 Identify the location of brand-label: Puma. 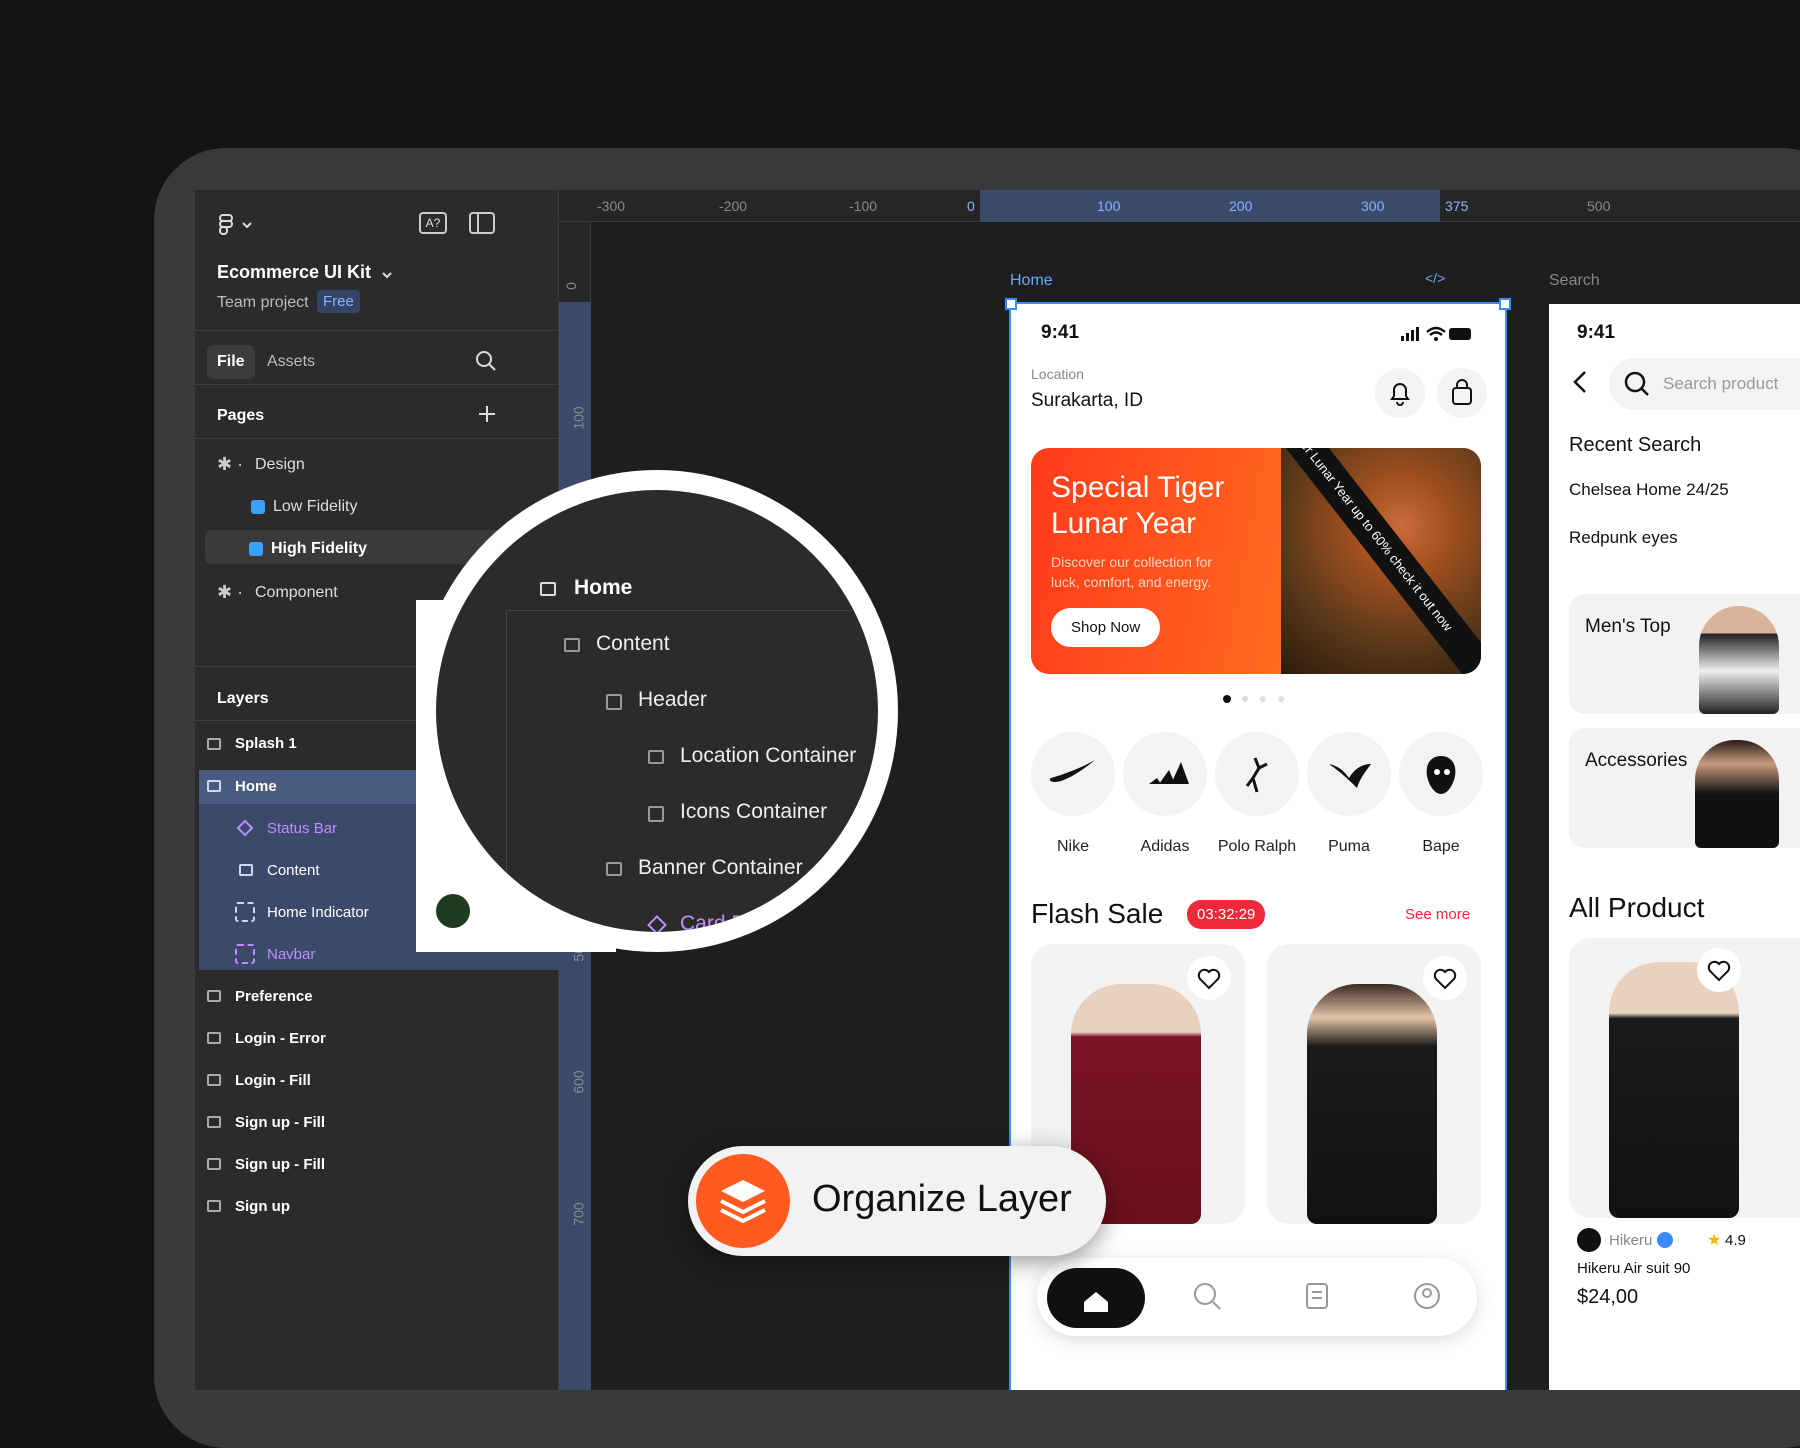
(1349, 846).